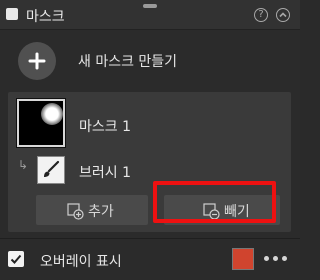  Describe the element at coordinates (261, 15) in the screenshot. I see `help-icon: ?` at that location.